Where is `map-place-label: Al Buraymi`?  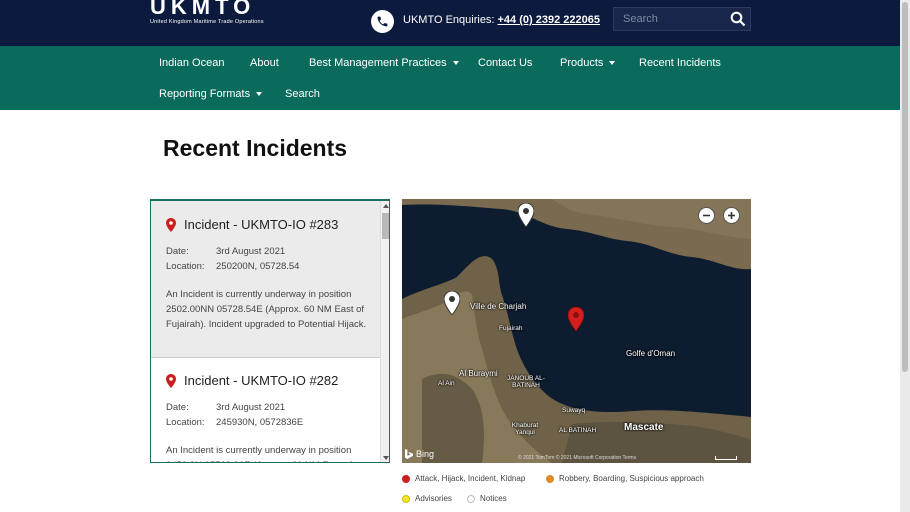
map-place-label: Al Buraymi is located at coordinates (478, 373).